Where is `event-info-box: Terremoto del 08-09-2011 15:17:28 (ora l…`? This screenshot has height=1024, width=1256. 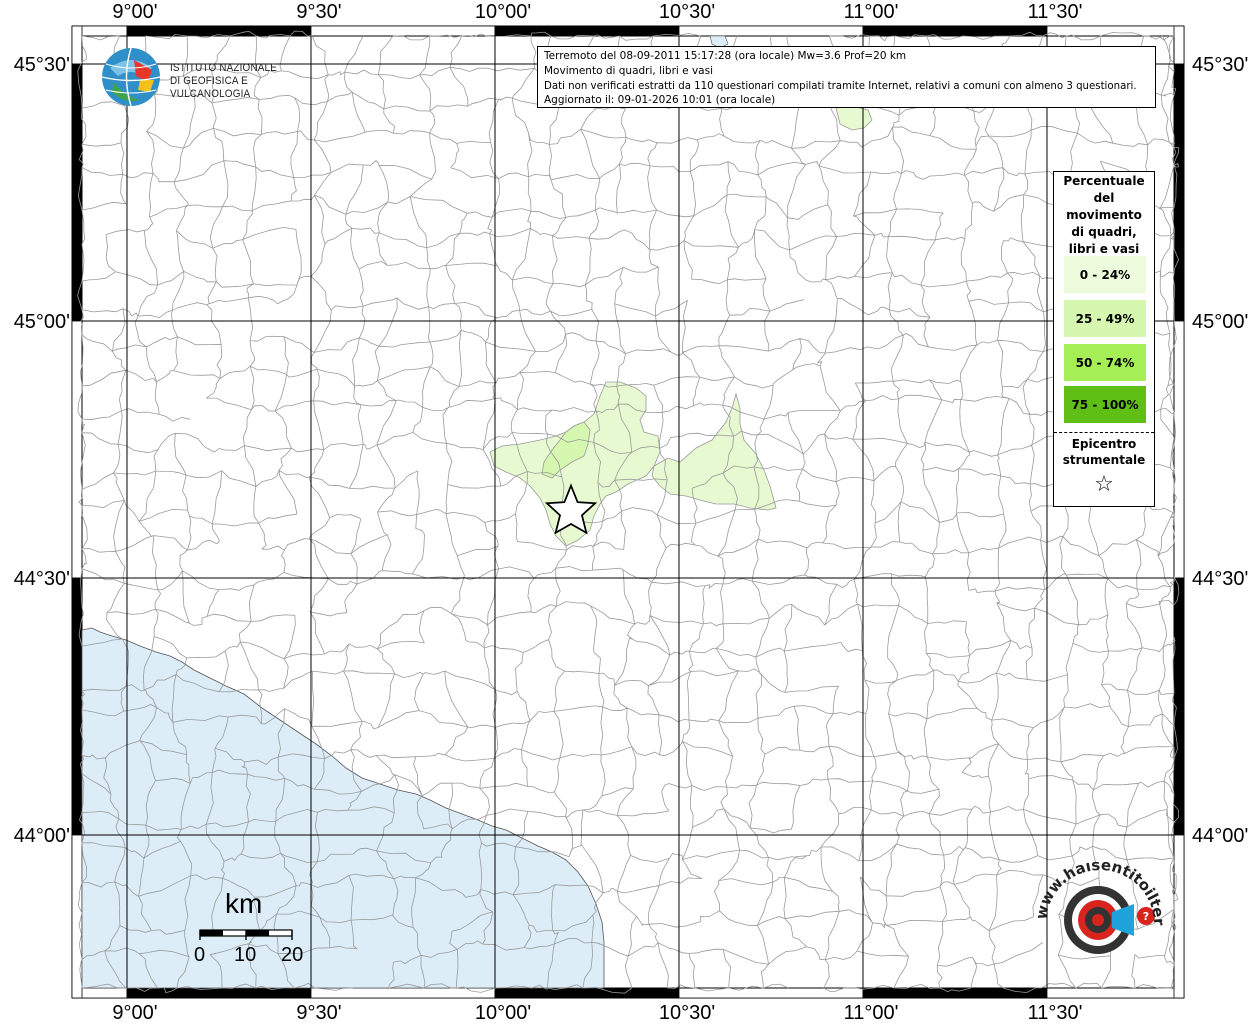
event-info-box: Terremoto del 08-09-2011 15:17:28 (ora l… is located at coordinates (846, 77).